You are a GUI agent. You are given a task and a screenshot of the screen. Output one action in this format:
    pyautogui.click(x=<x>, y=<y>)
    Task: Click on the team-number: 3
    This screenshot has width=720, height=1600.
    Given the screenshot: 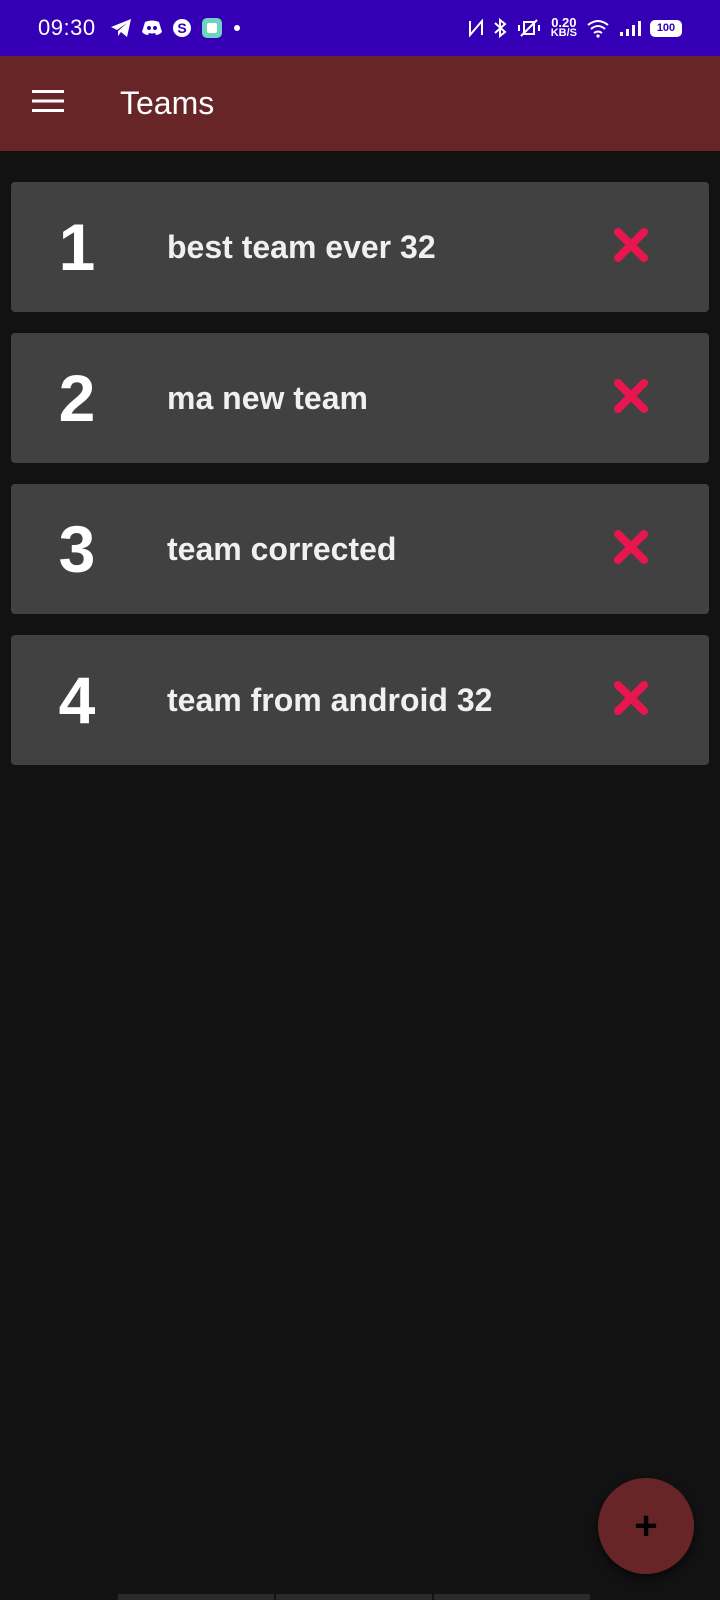 What is the action you would take?
    pyautogui.click(x=77, y=549)
    